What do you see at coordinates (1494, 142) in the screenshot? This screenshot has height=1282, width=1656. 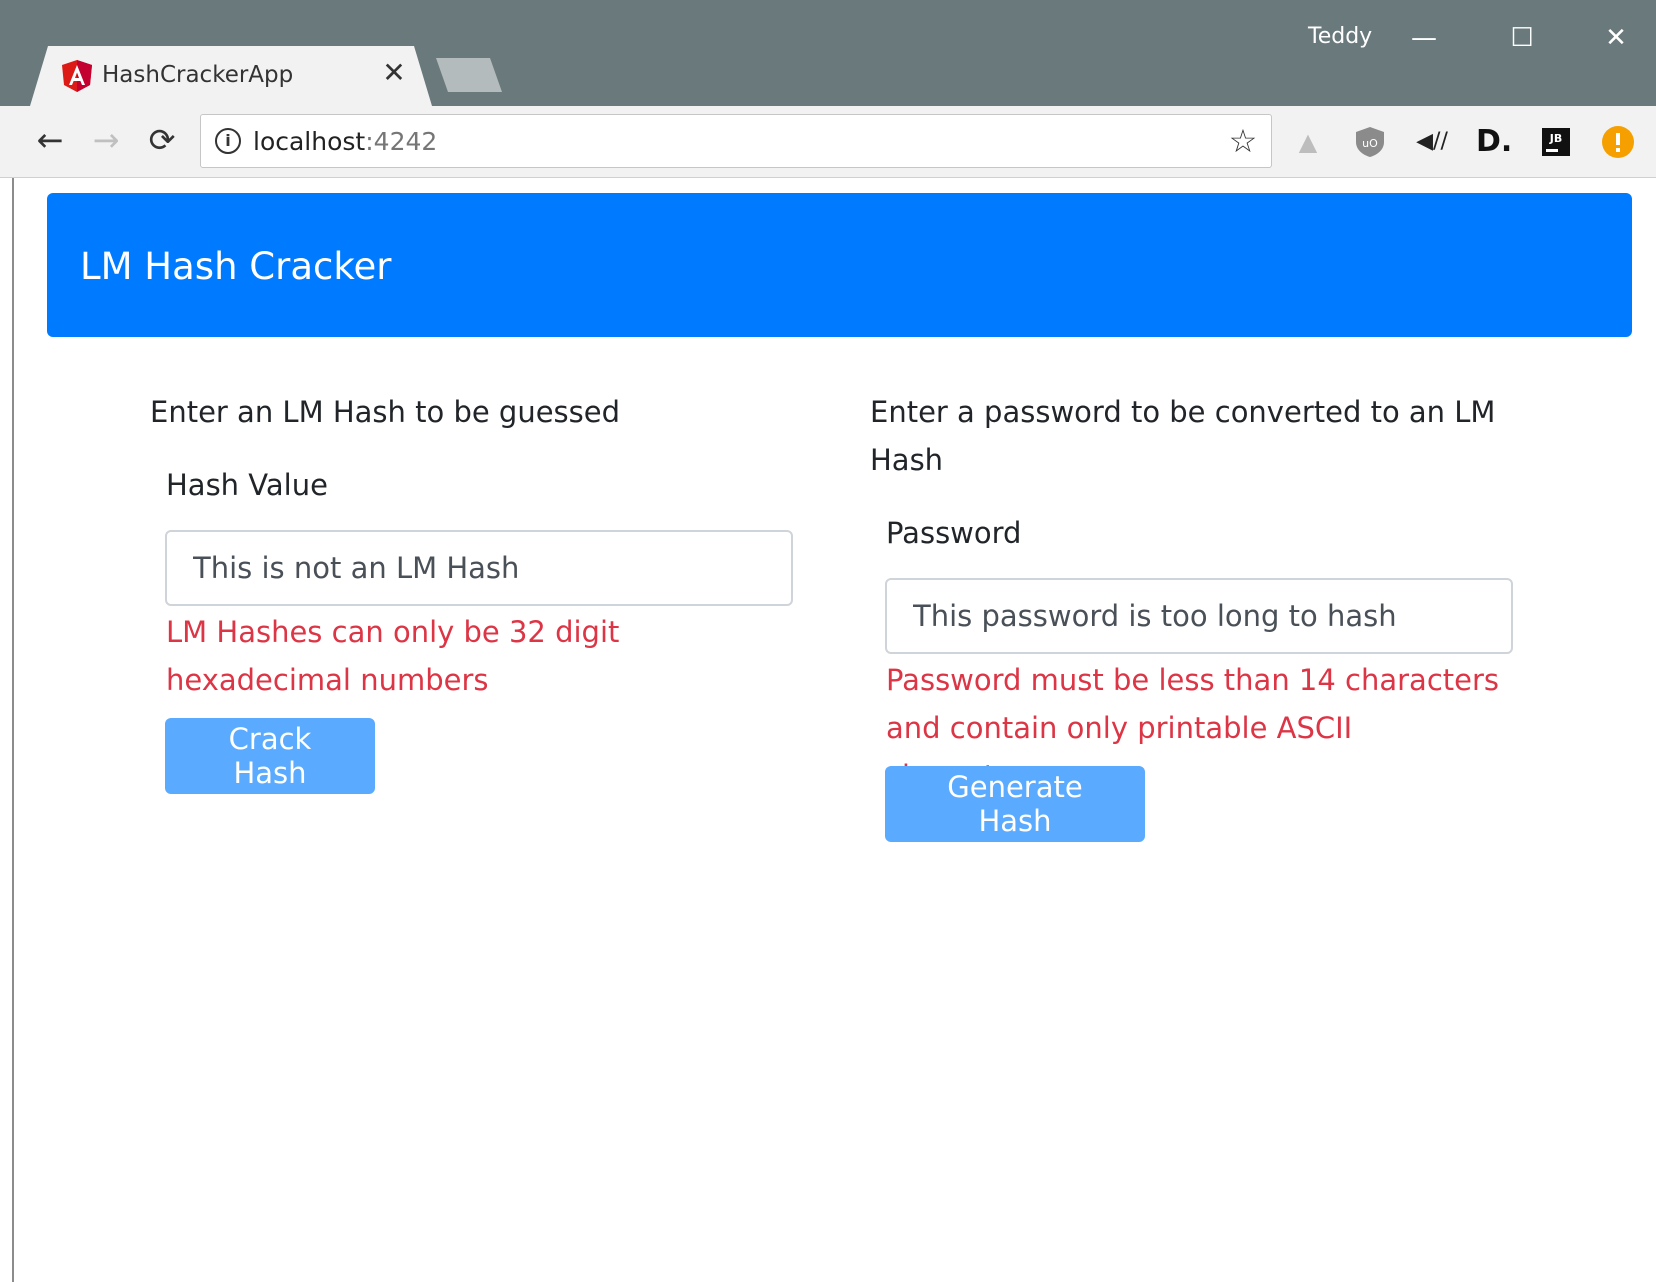 I see `dashlane-icon: D.` at bounding box center [1494, 142].